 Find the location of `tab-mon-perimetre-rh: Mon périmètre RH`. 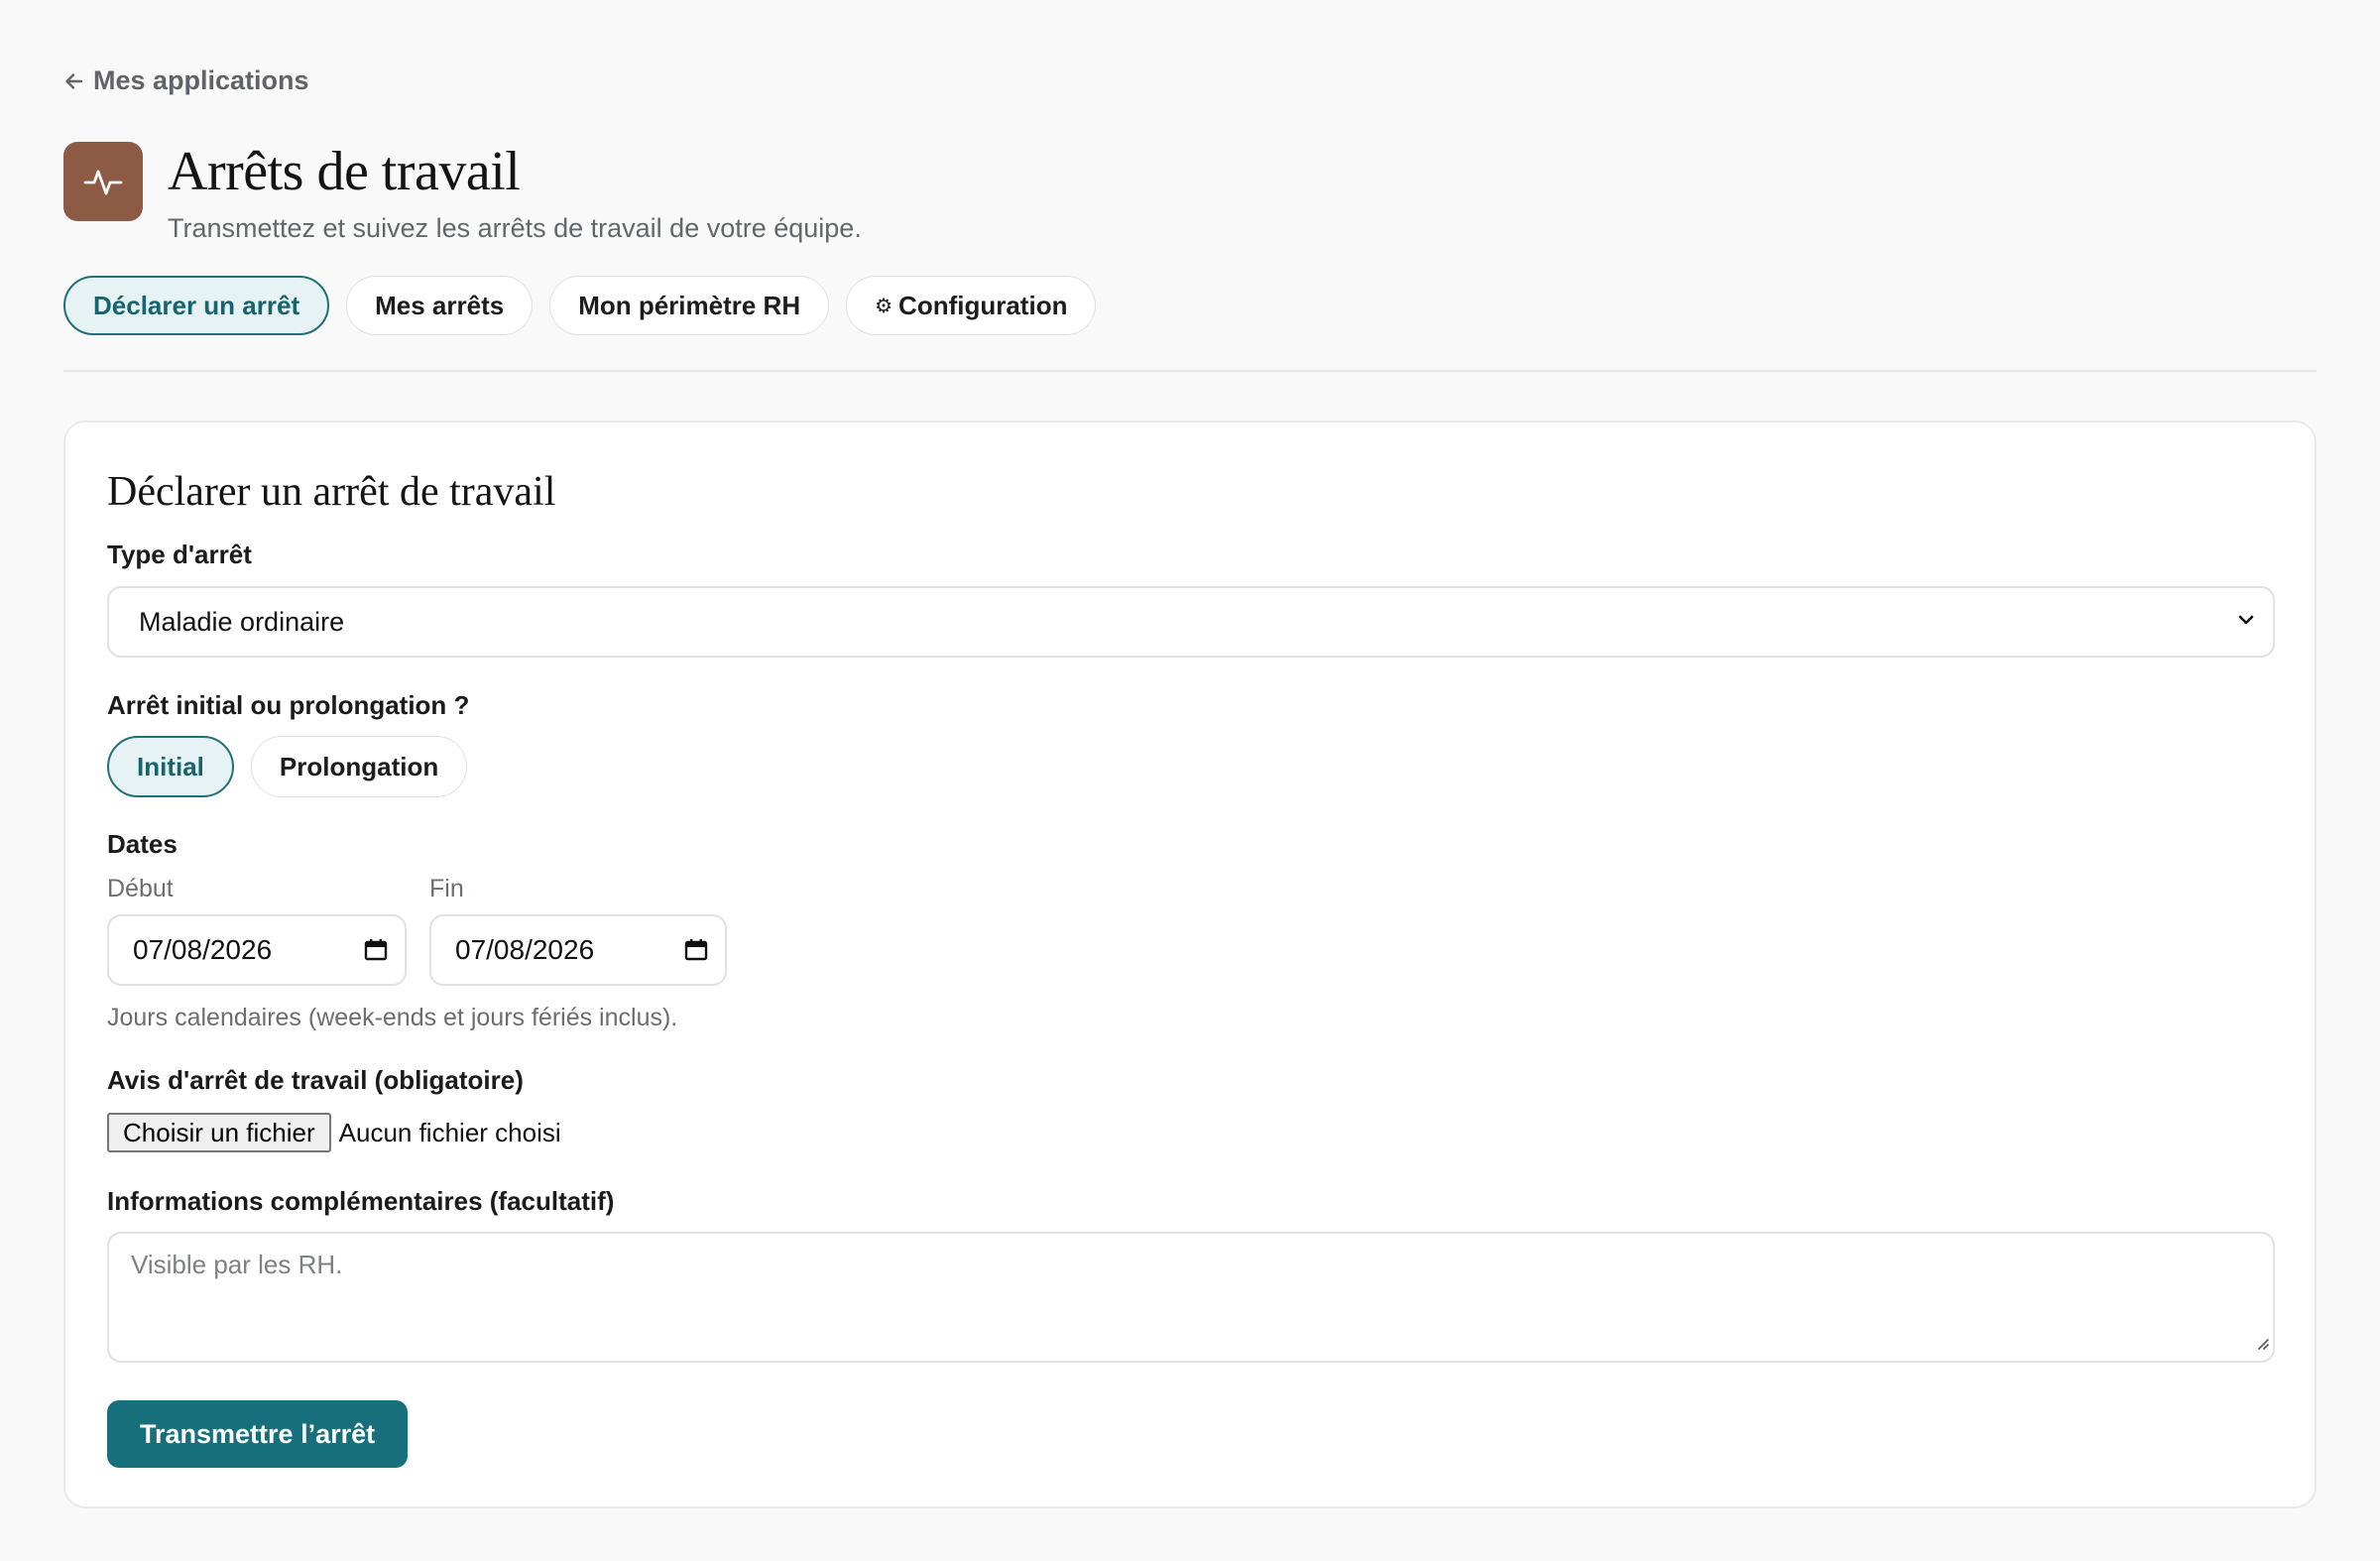

tab-mon-perimetre-rh: Mon périmètre RH is located at coordinates (689, 305).